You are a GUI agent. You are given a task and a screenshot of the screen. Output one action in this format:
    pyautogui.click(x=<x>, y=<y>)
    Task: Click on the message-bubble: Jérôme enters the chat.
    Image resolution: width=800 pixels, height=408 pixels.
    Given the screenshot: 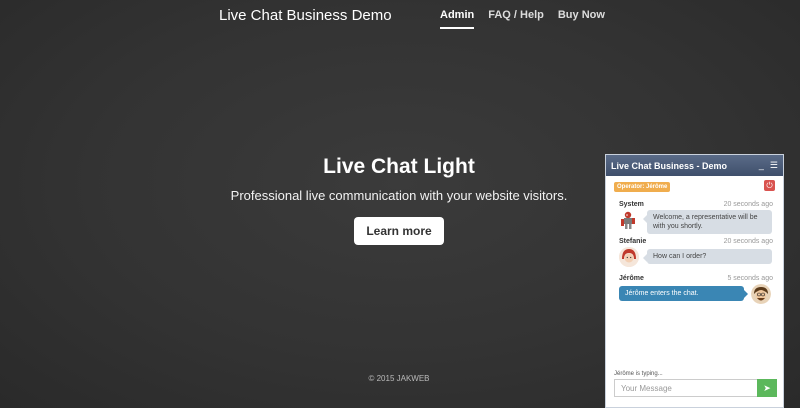 What is the action you would take?
    pyautogui.click(x=683, y=293)
    